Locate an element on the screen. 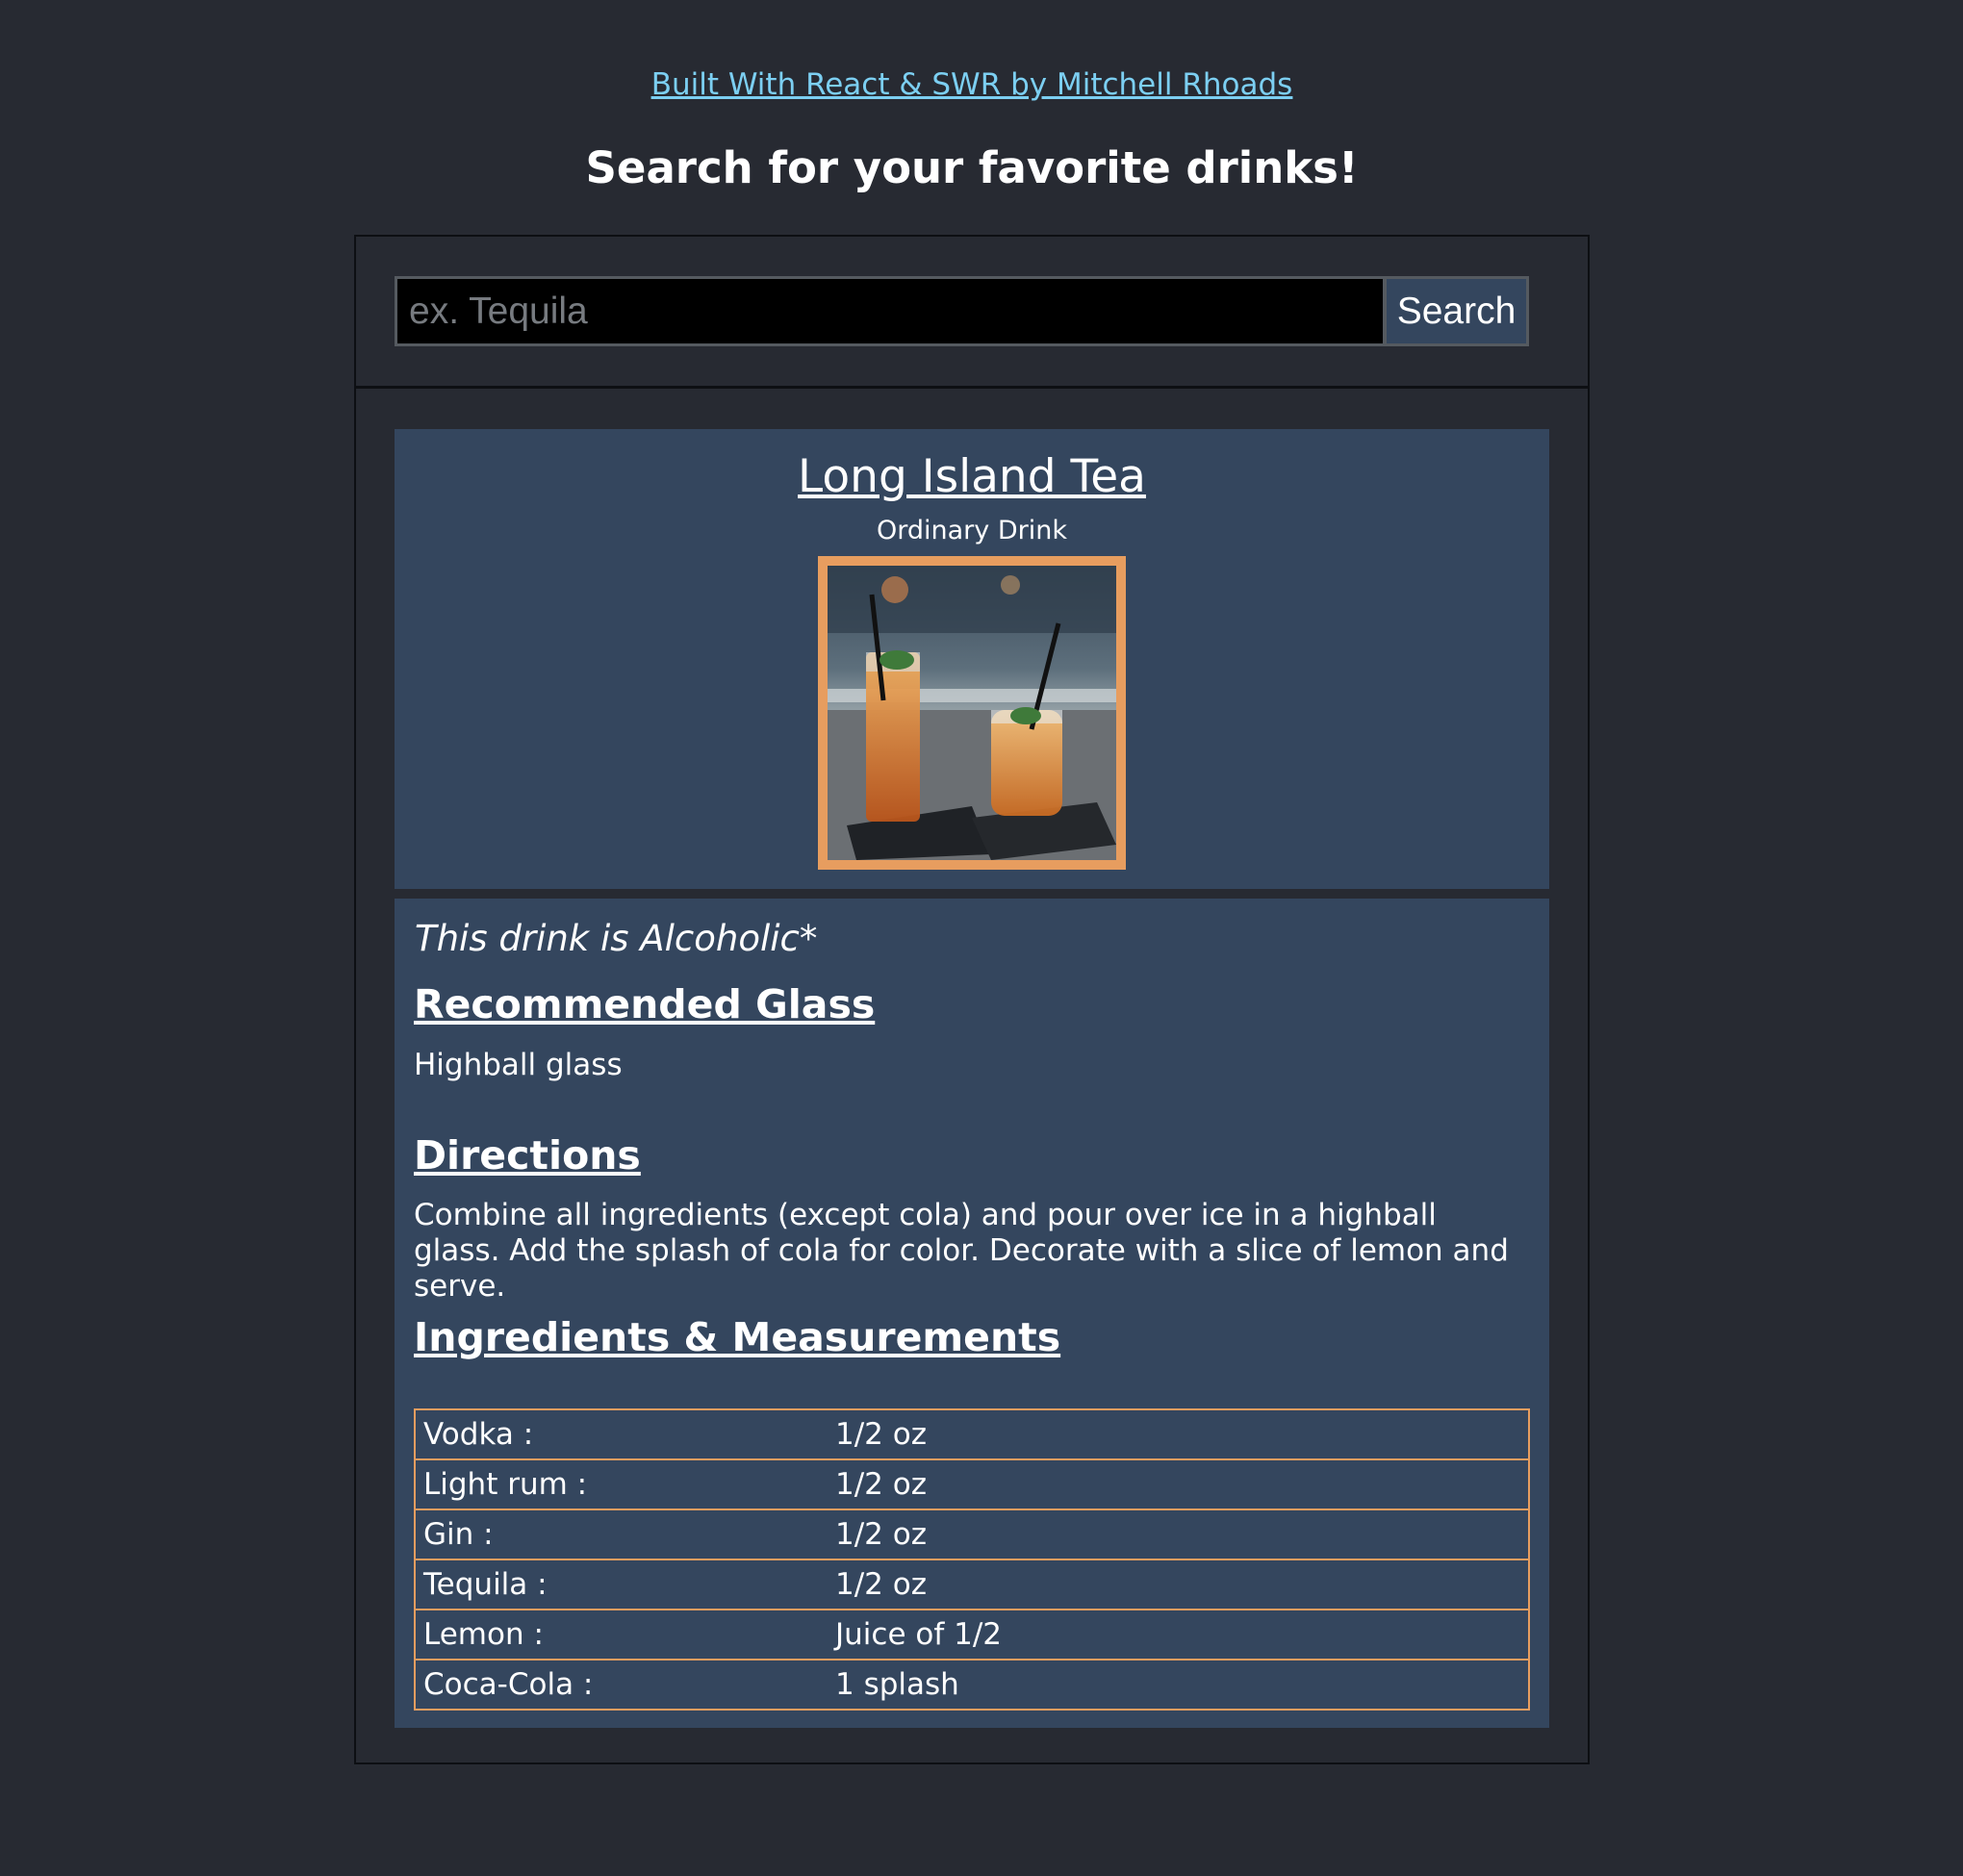 This screenshot has height=1876, width=1963. table-row: Gin : 1/2 oz is located at coordinates (972, 1533).